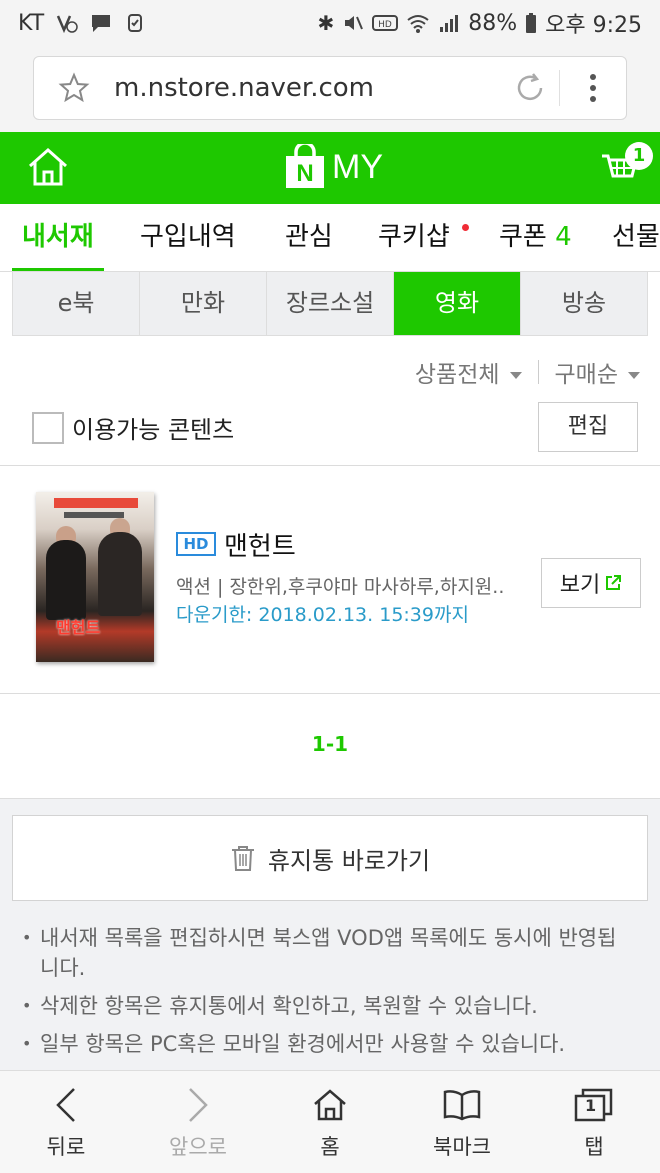  I want to click on app-header: N MY 1, so click(330, 168).